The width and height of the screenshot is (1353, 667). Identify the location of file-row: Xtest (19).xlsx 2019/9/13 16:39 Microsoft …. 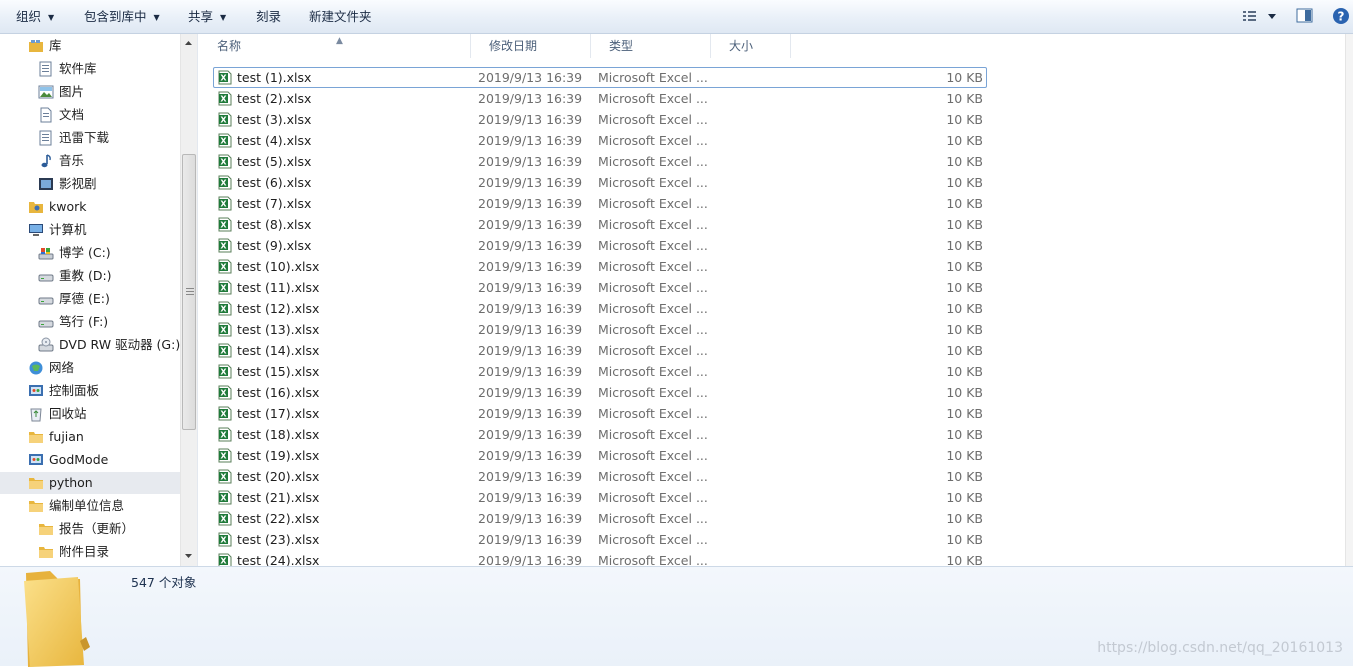
(600, 455).